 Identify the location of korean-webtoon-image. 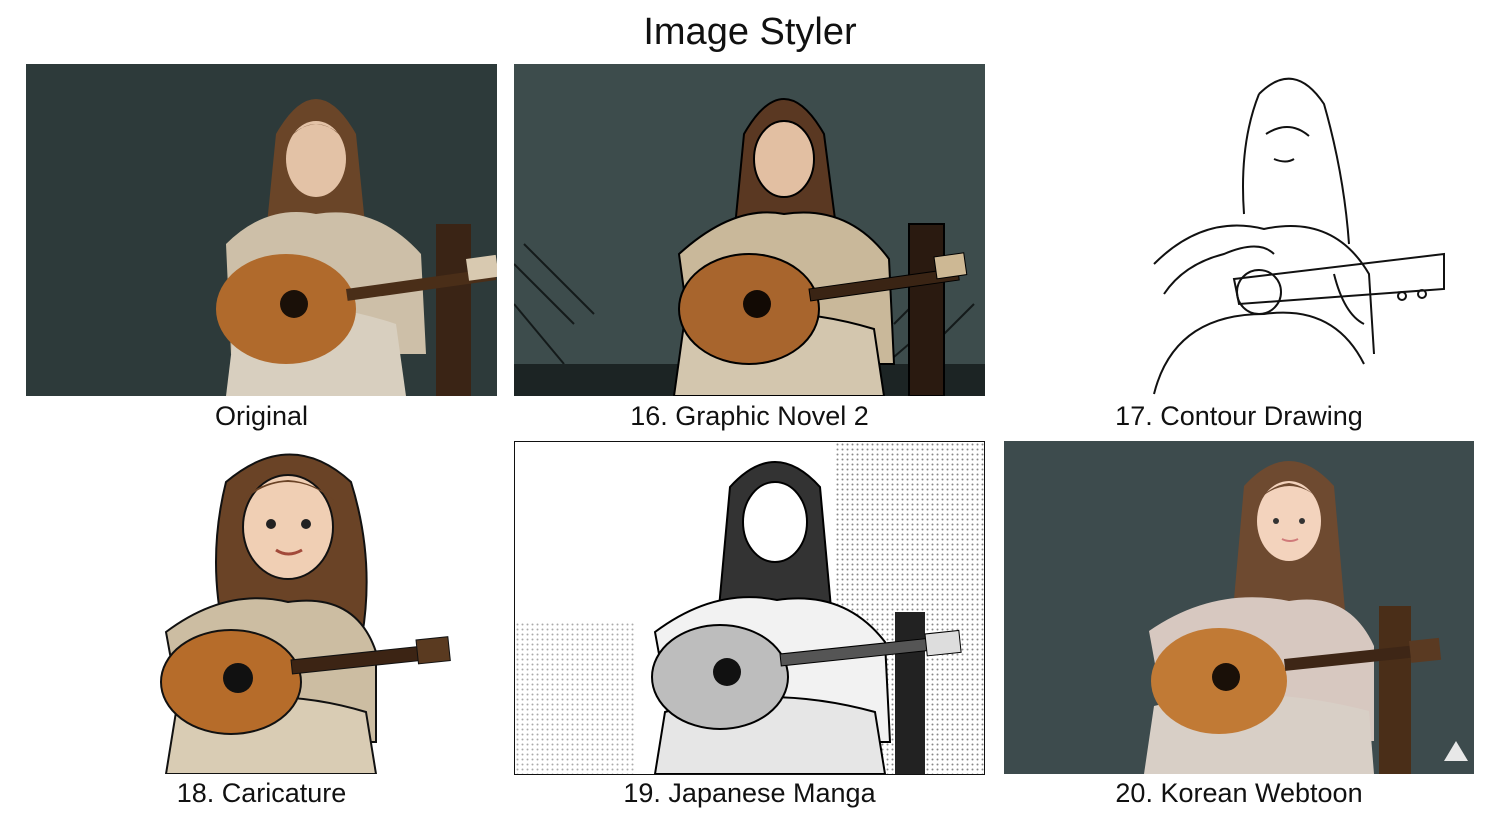
(1239, 607).